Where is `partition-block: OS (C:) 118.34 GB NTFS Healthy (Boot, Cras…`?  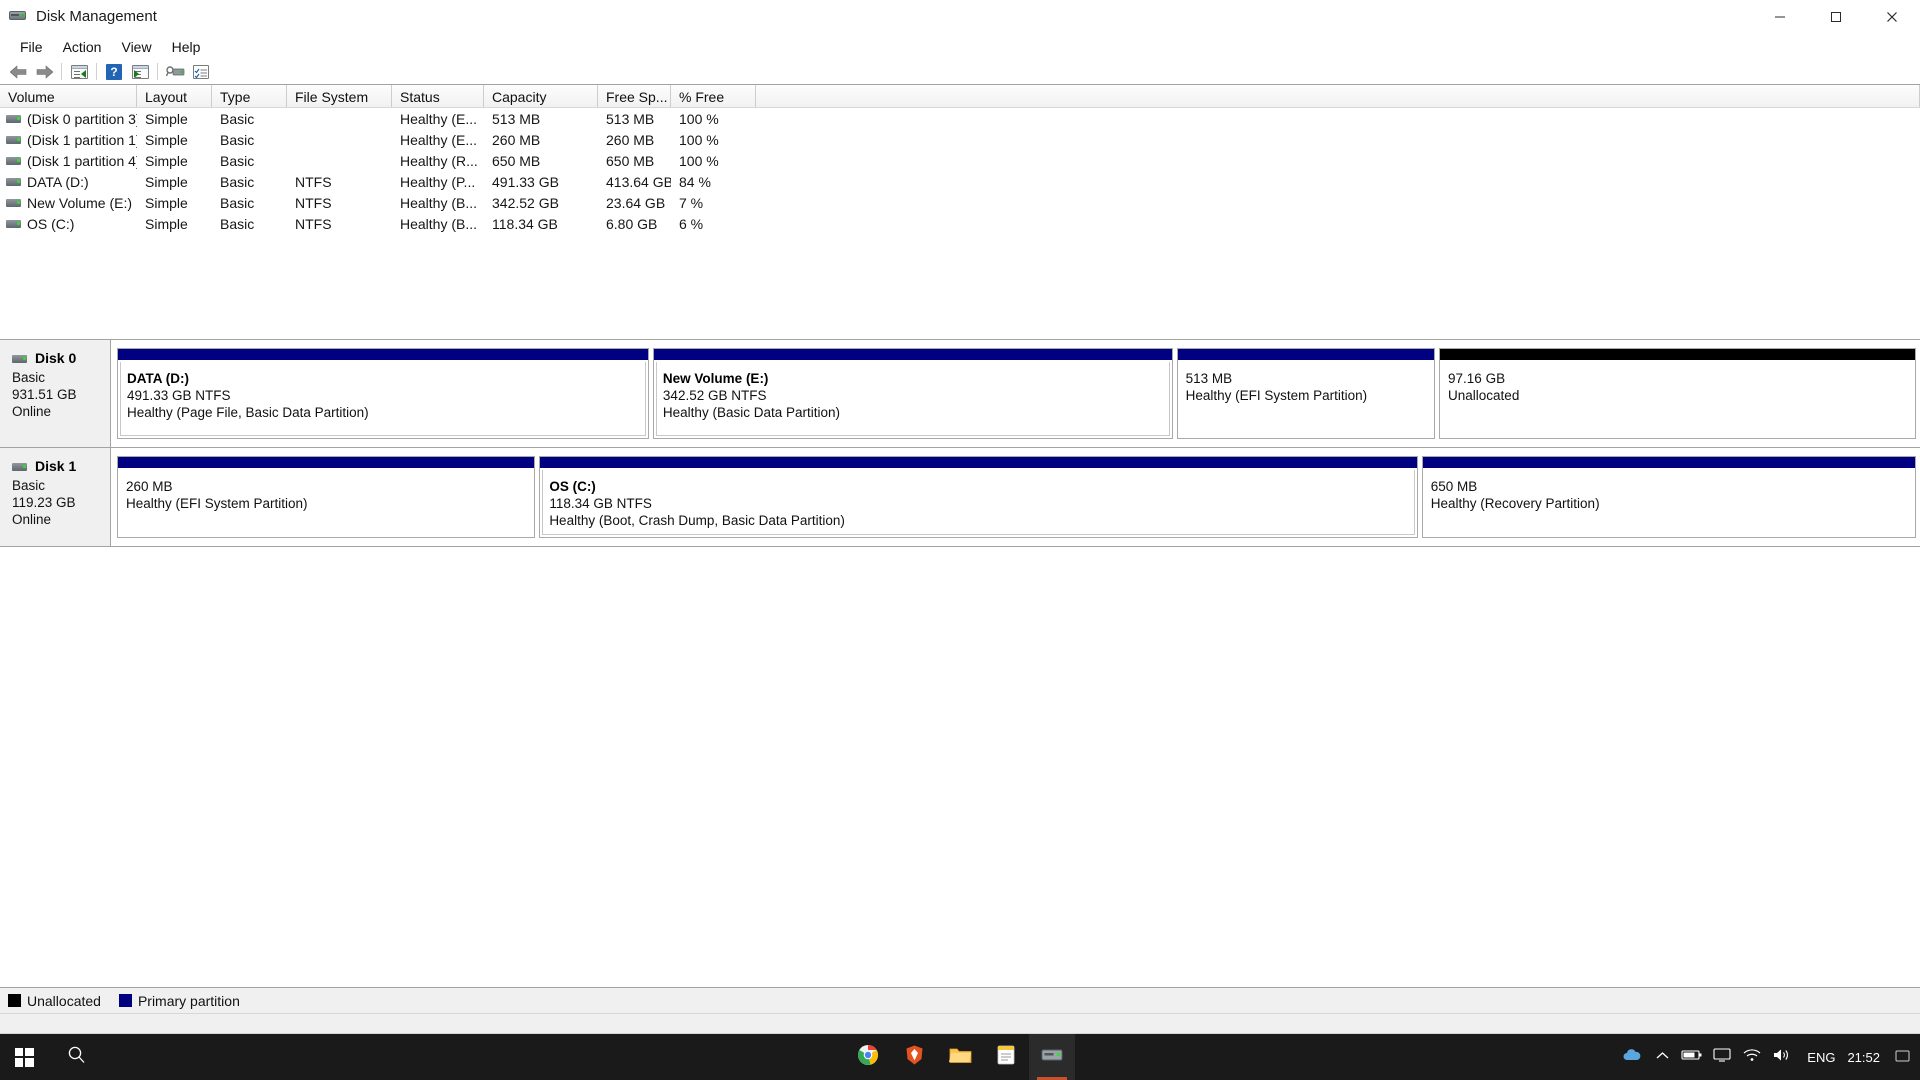
partition-block: OS (C:) 118.34 GB NTFS Healthy (Boot, Cras… is located at coordinates (978, 497).